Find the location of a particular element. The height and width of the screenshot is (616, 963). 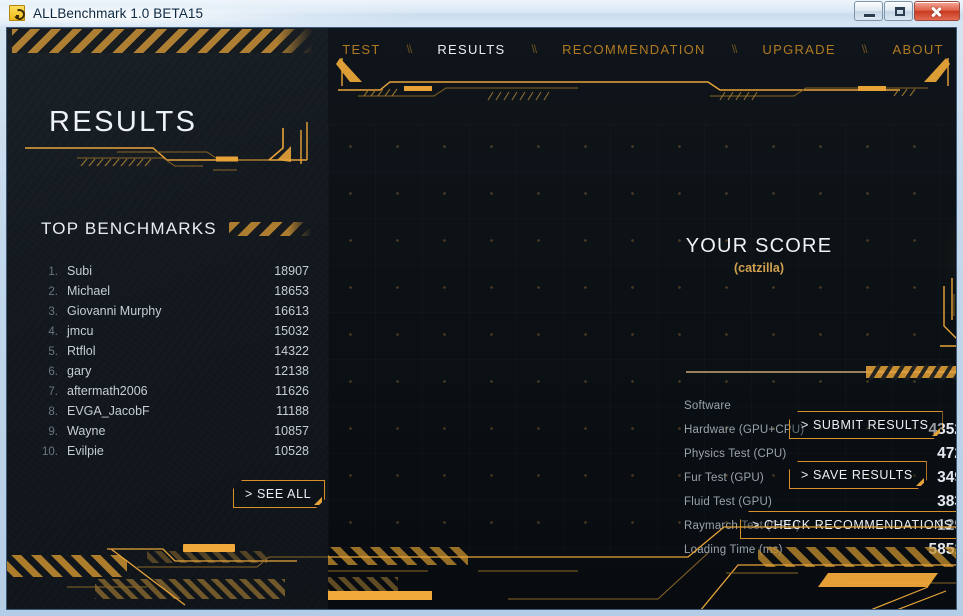

save-results-button: > SAVE RESULTS is located at coordinates (858, 475).